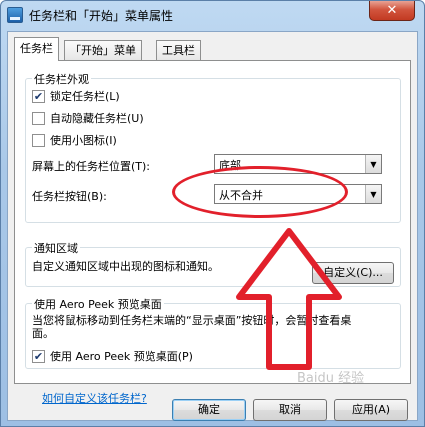 The height and width of the screenshot is (427, 425). I want to click on tab-toolbars: 工具栏, so click(178, 50).